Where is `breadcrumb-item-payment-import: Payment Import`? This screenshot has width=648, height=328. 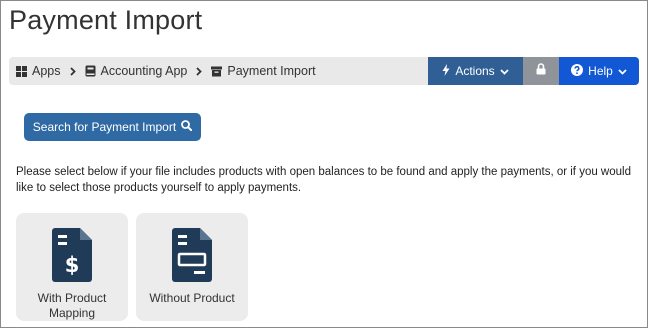 breadcrumb-item-payment-import: Payment Import is located at coordinates (263, 71).